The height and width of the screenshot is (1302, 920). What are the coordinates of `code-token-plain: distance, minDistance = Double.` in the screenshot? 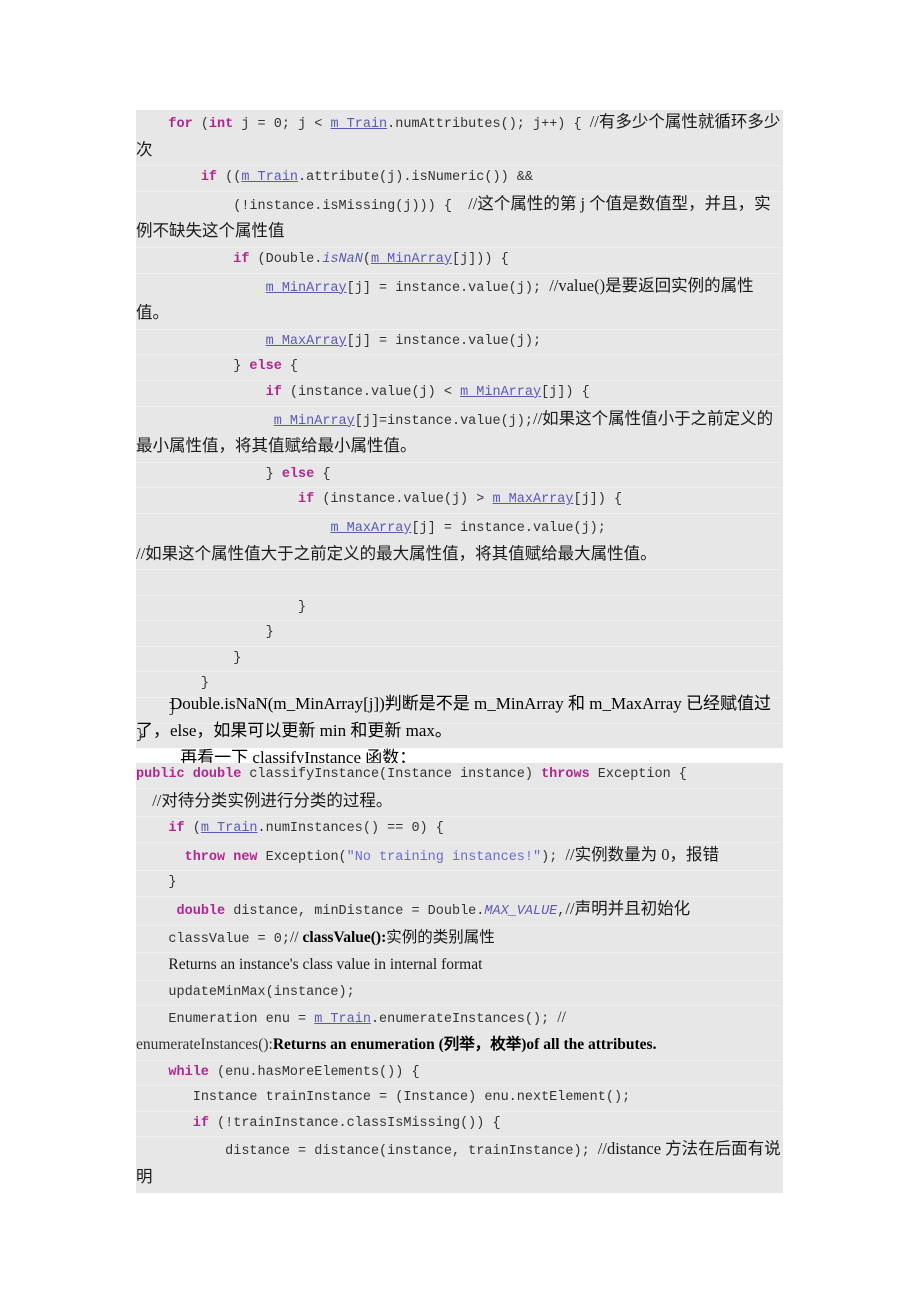 It's located at (355, 911).